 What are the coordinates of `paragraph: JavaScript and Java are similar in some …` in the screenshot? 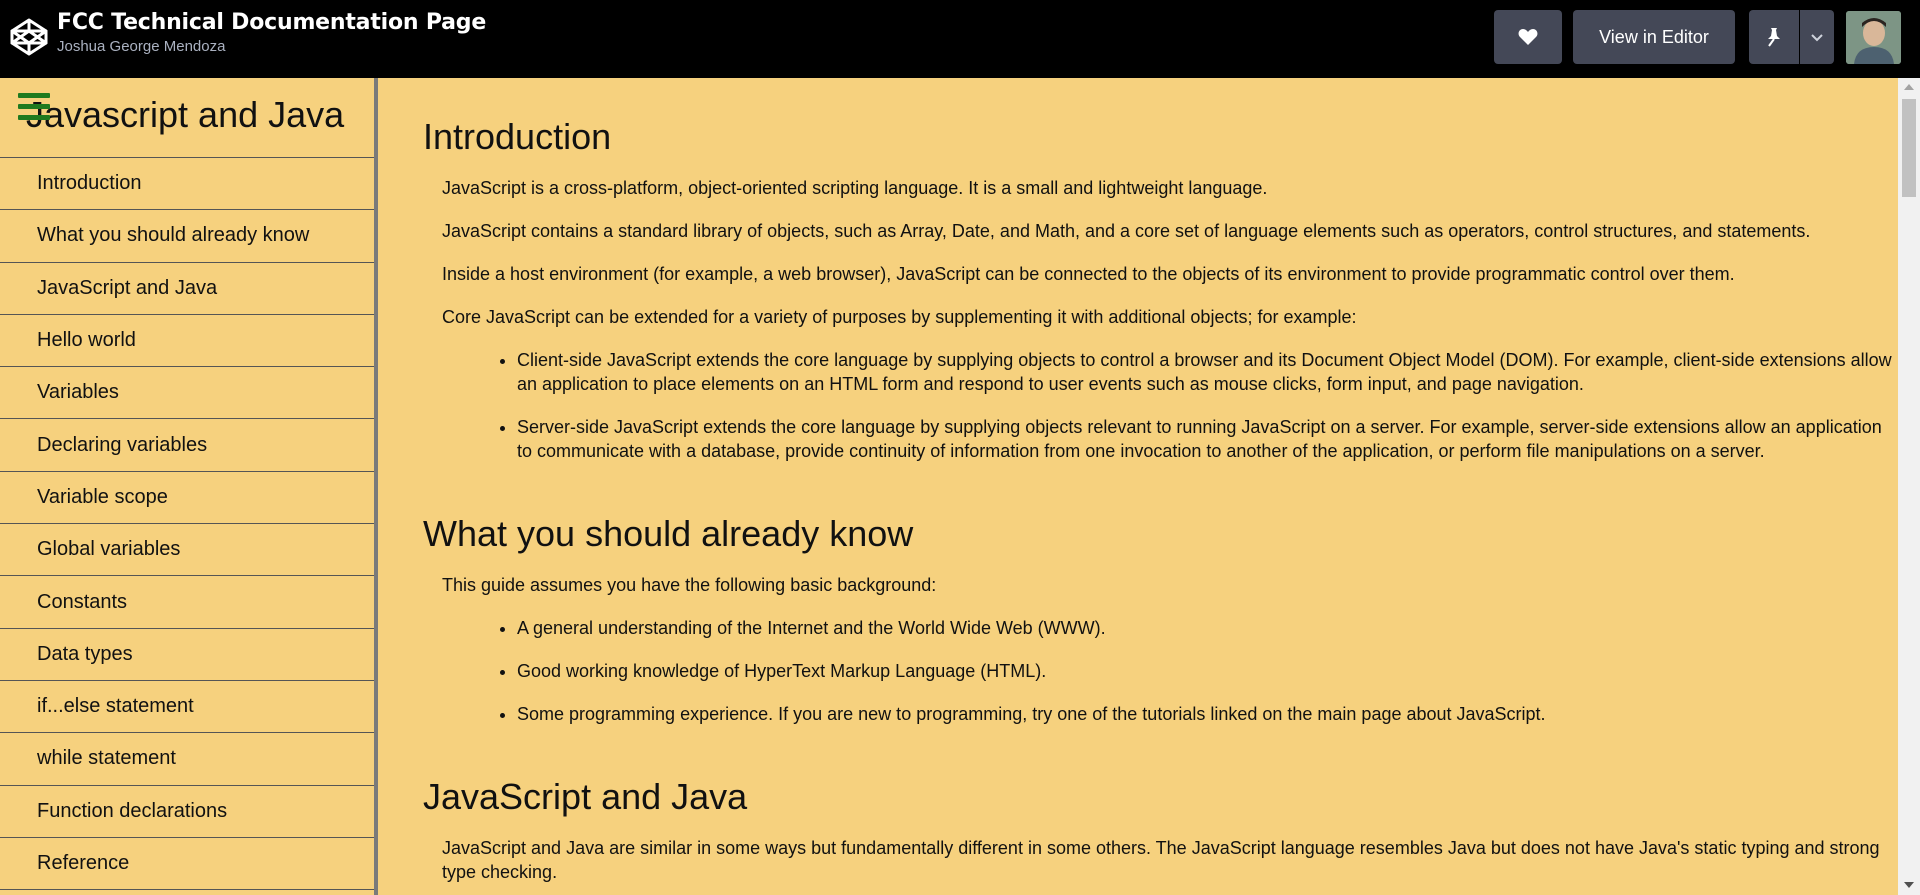 It's located at (1161, 860).